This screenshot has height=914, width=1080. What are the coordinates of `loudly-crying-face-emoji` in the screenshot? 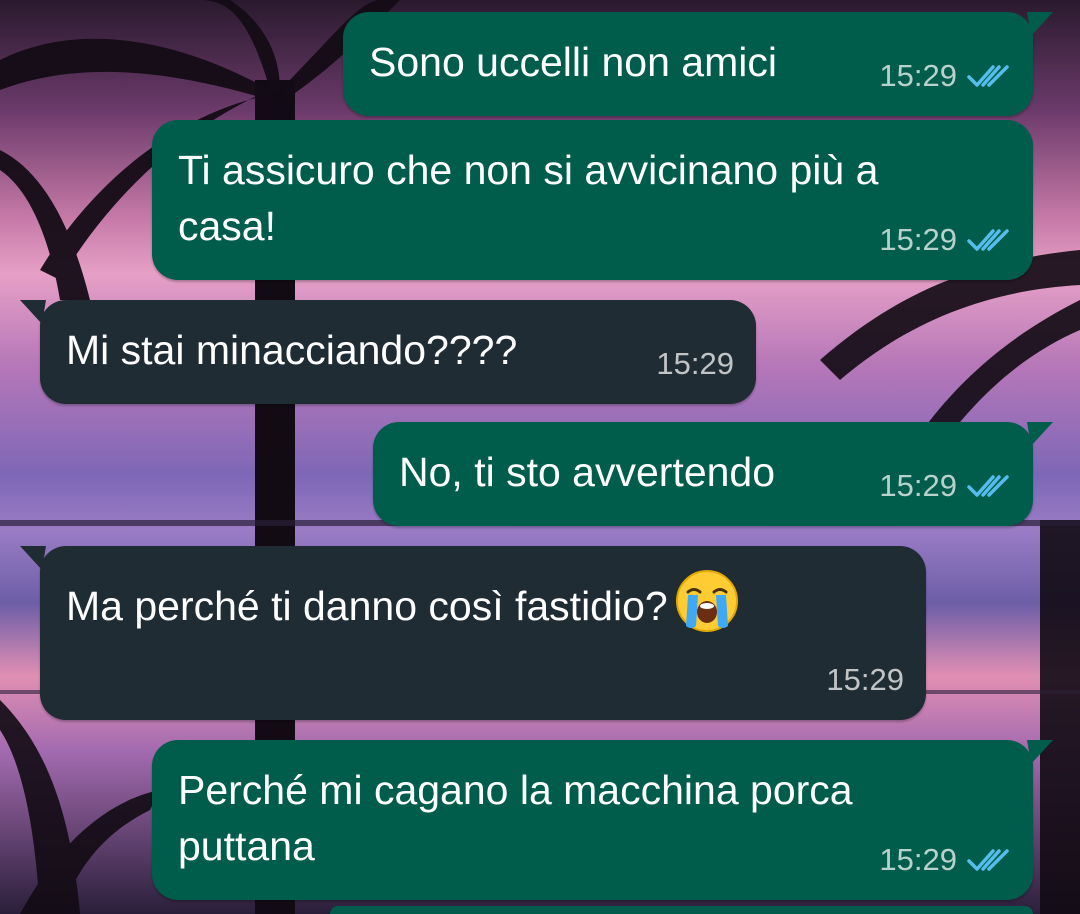 It's located at (706, 601).